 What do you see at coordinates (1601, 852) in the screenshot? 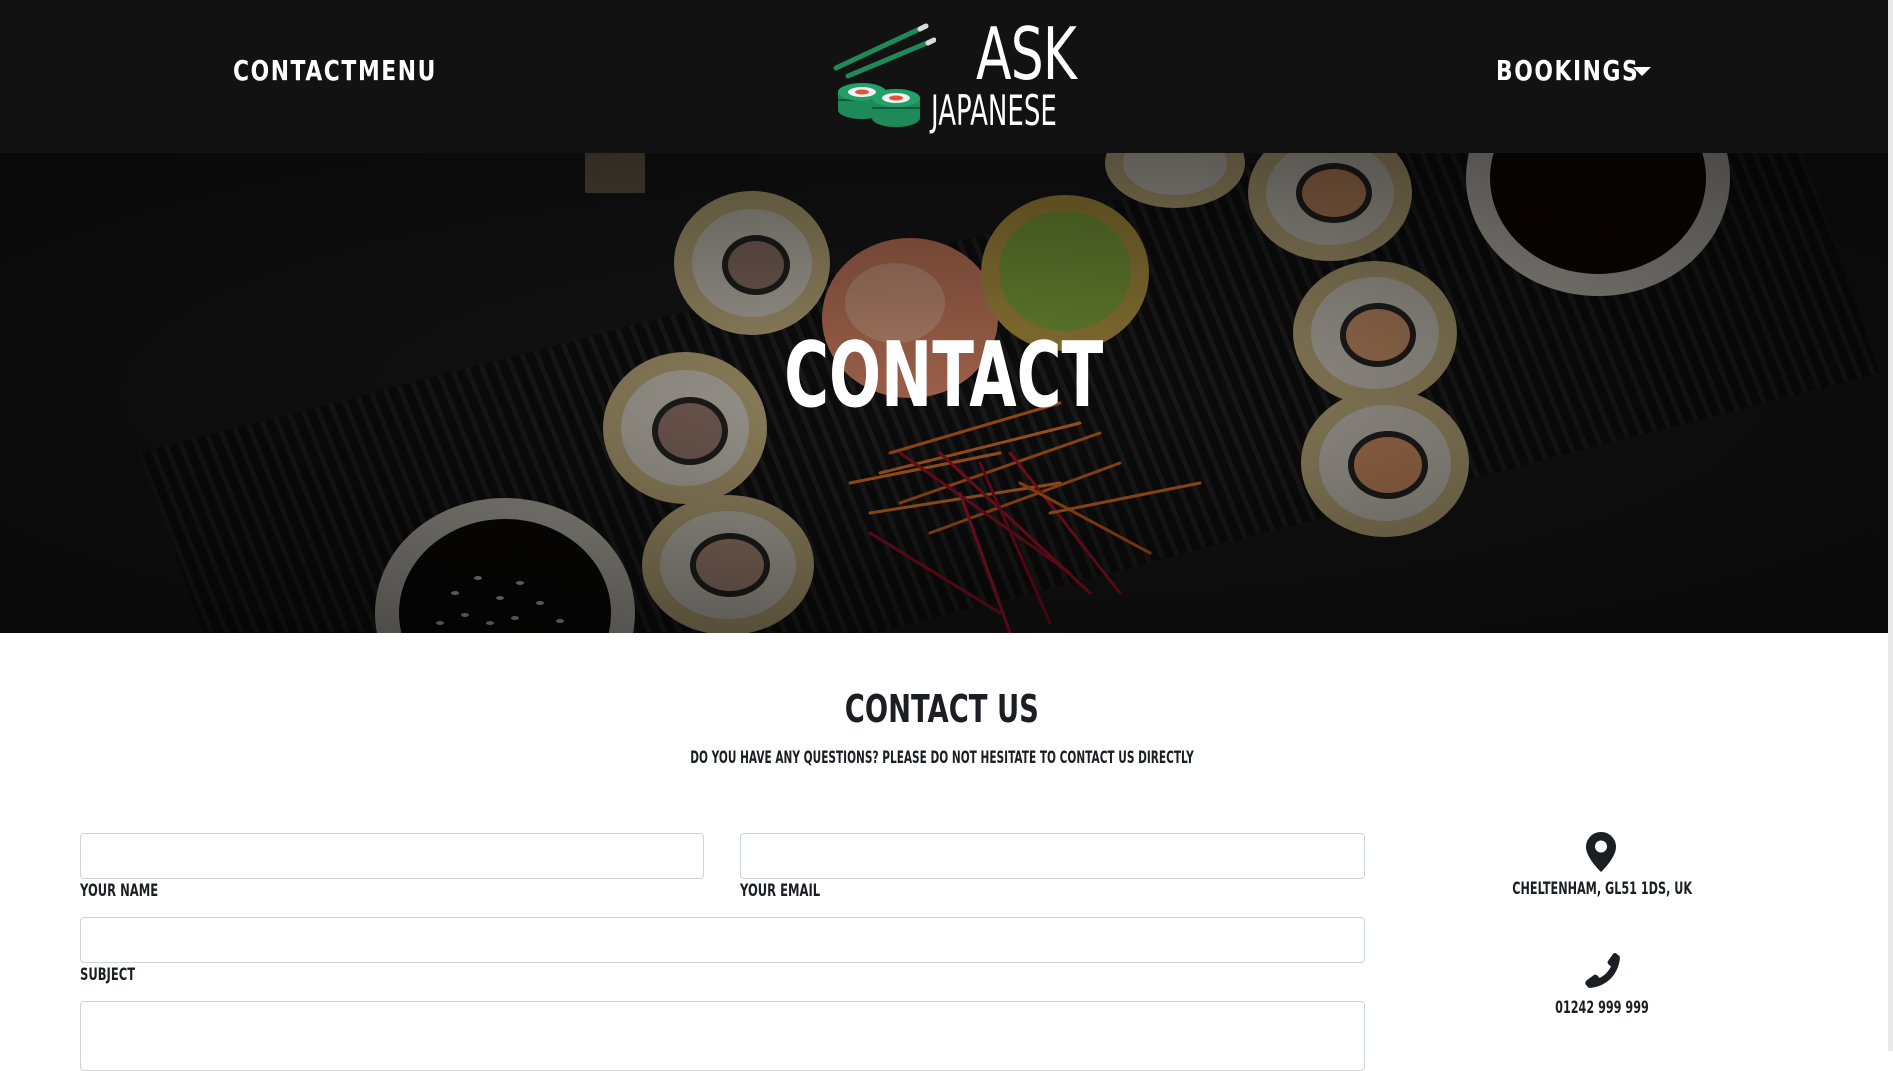
I see `map-pin-icon` at bounding box center [1601, 852].